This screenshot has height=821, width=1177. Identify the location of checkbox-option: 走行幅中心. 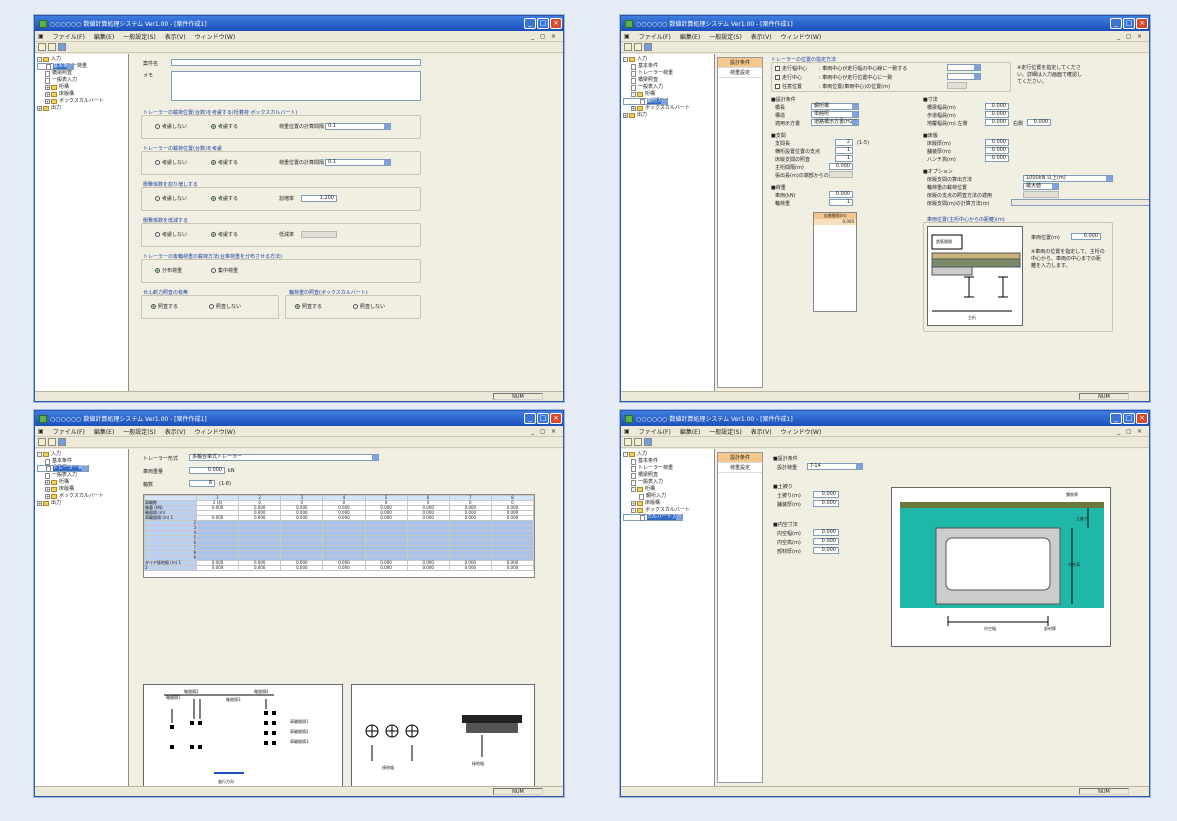
(791, 68).